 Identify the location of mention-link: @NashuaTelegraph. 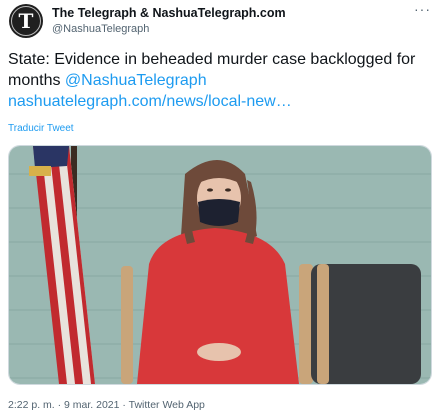
(136, 80).